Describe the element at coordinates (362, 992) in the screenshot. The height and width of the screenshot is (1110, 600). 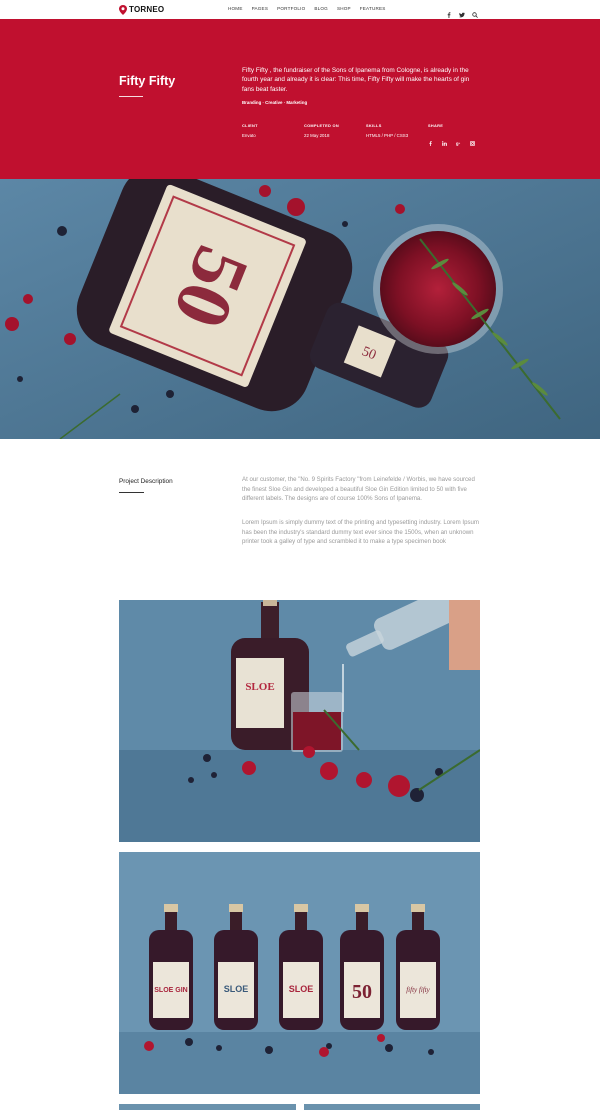
I see `bottle-label-4: 50` at that location.